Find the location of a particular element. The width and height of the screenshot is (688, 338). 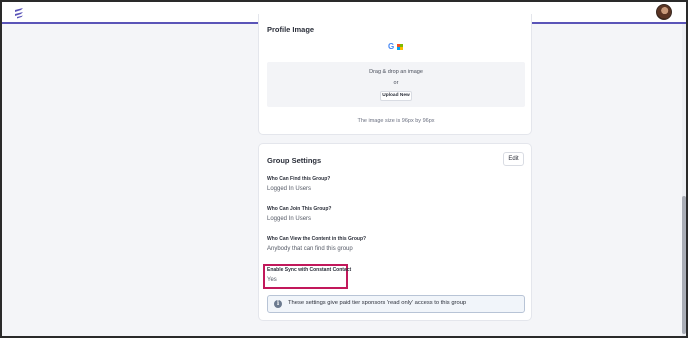

field-label-find: Who Can Find this Group? is located at coordinates (299, 179).